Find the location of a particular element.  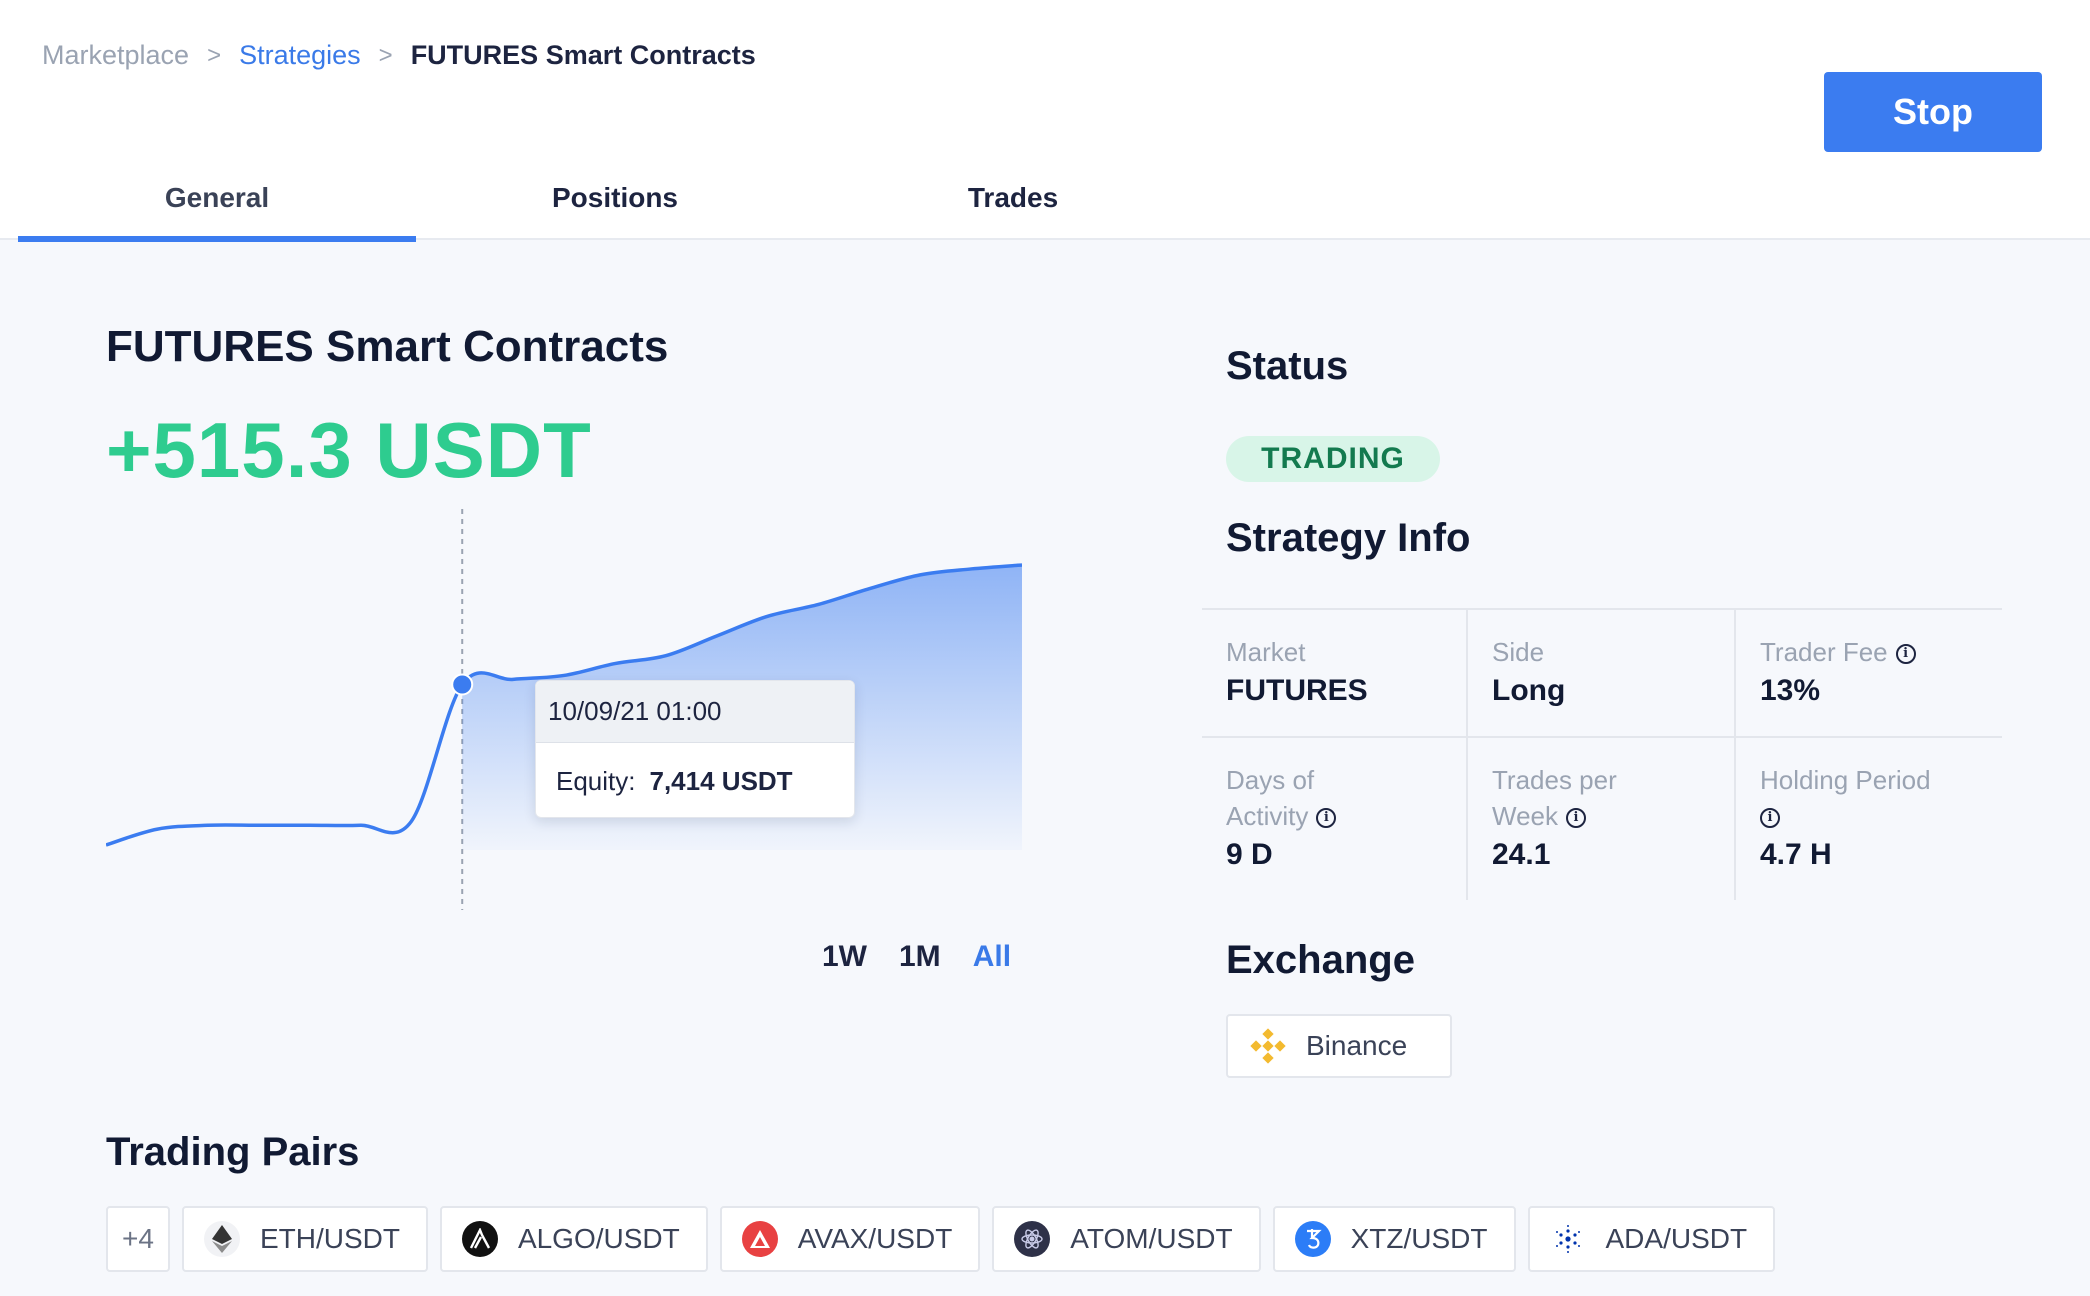

info-trader-fee-label: Trader Fee i is located at coordinates (1838, 652).